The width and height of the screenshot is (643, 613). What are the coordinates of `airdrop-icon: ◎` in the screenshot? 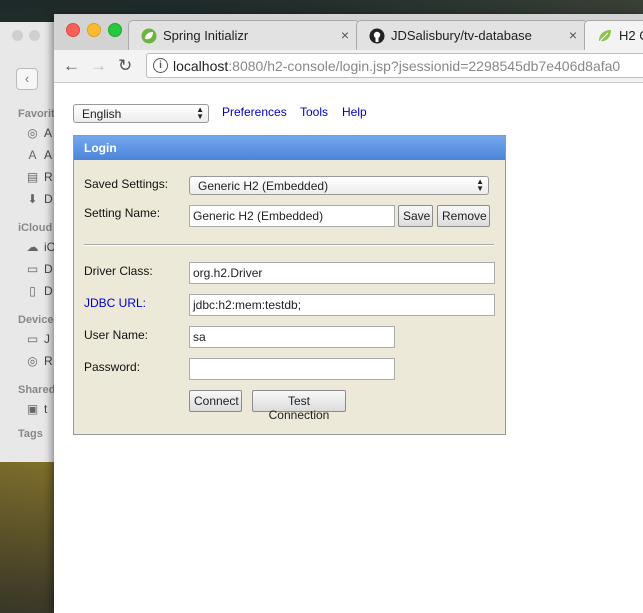 It's located at (32, 133).